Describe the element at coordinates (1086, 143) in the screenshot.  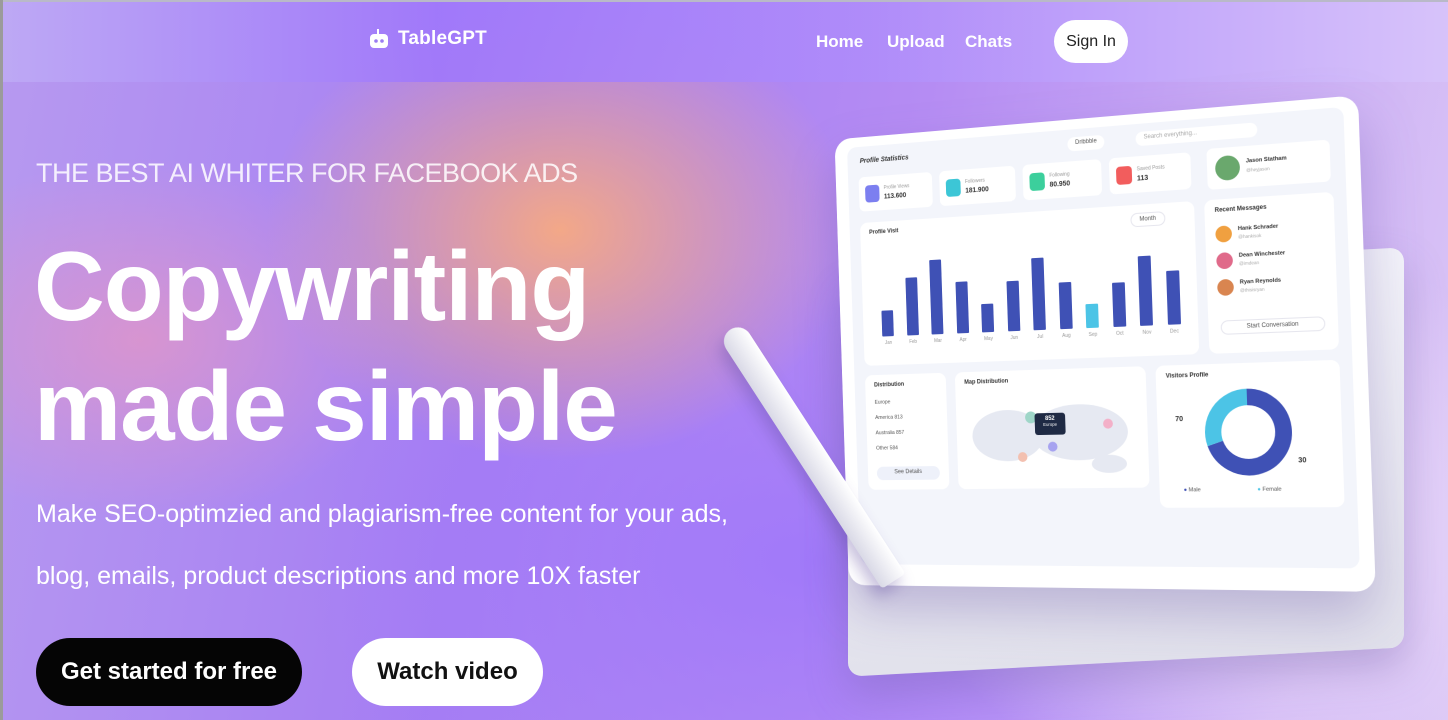
I see `dashboard-dropdown: Dribbble` at that location.